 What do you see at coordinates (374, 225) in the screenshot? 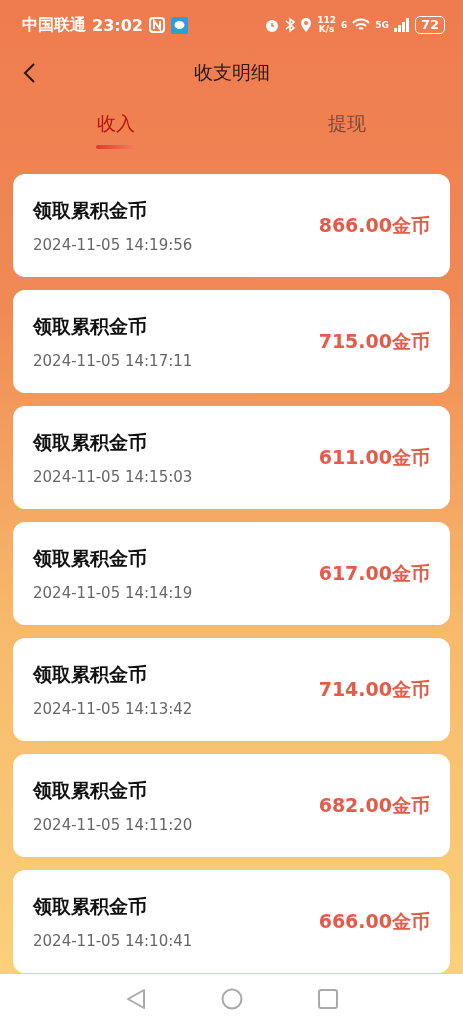
I see `record-amount: 866.00金币` at bounding box center [374, 225].